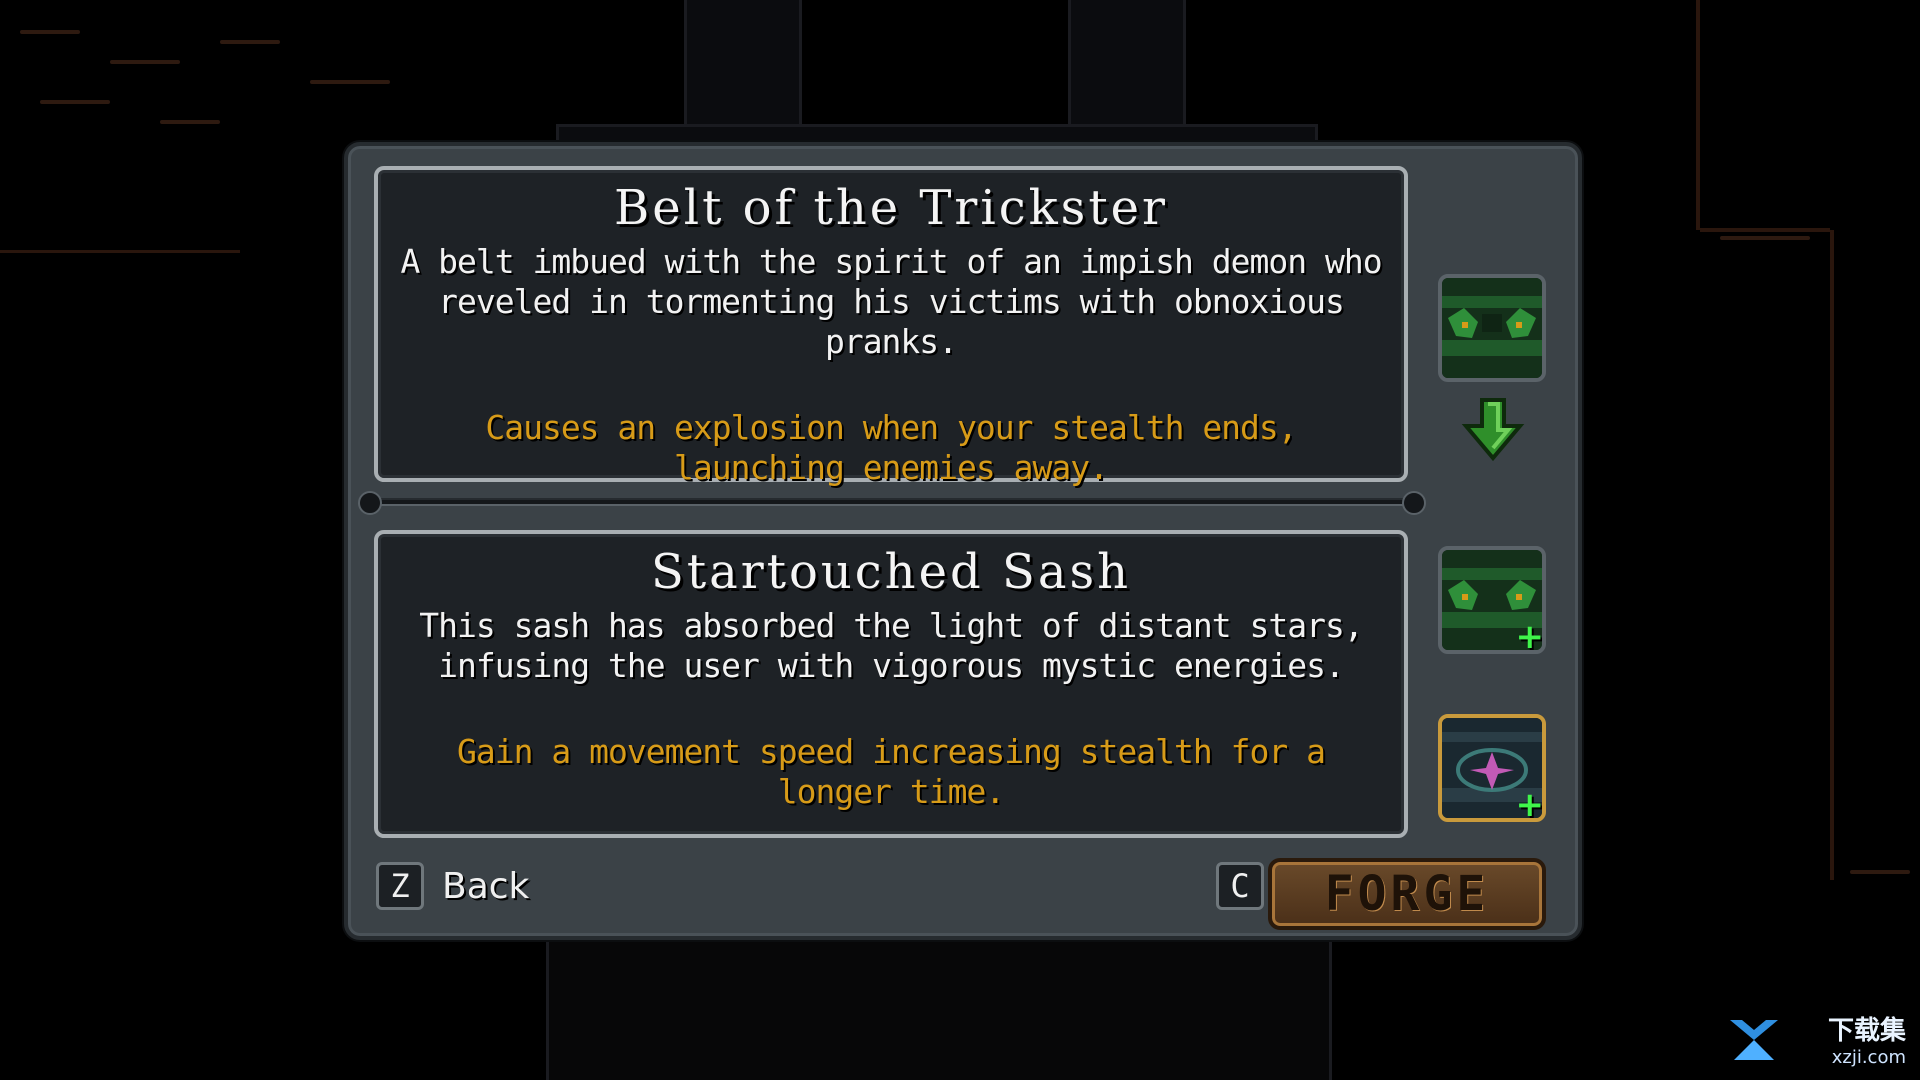 The image size is (1920, 1080). What do you see at coordinates (400, 886) in the screenshot?
I see `back-key: Z` at bounding box center [400, 886].